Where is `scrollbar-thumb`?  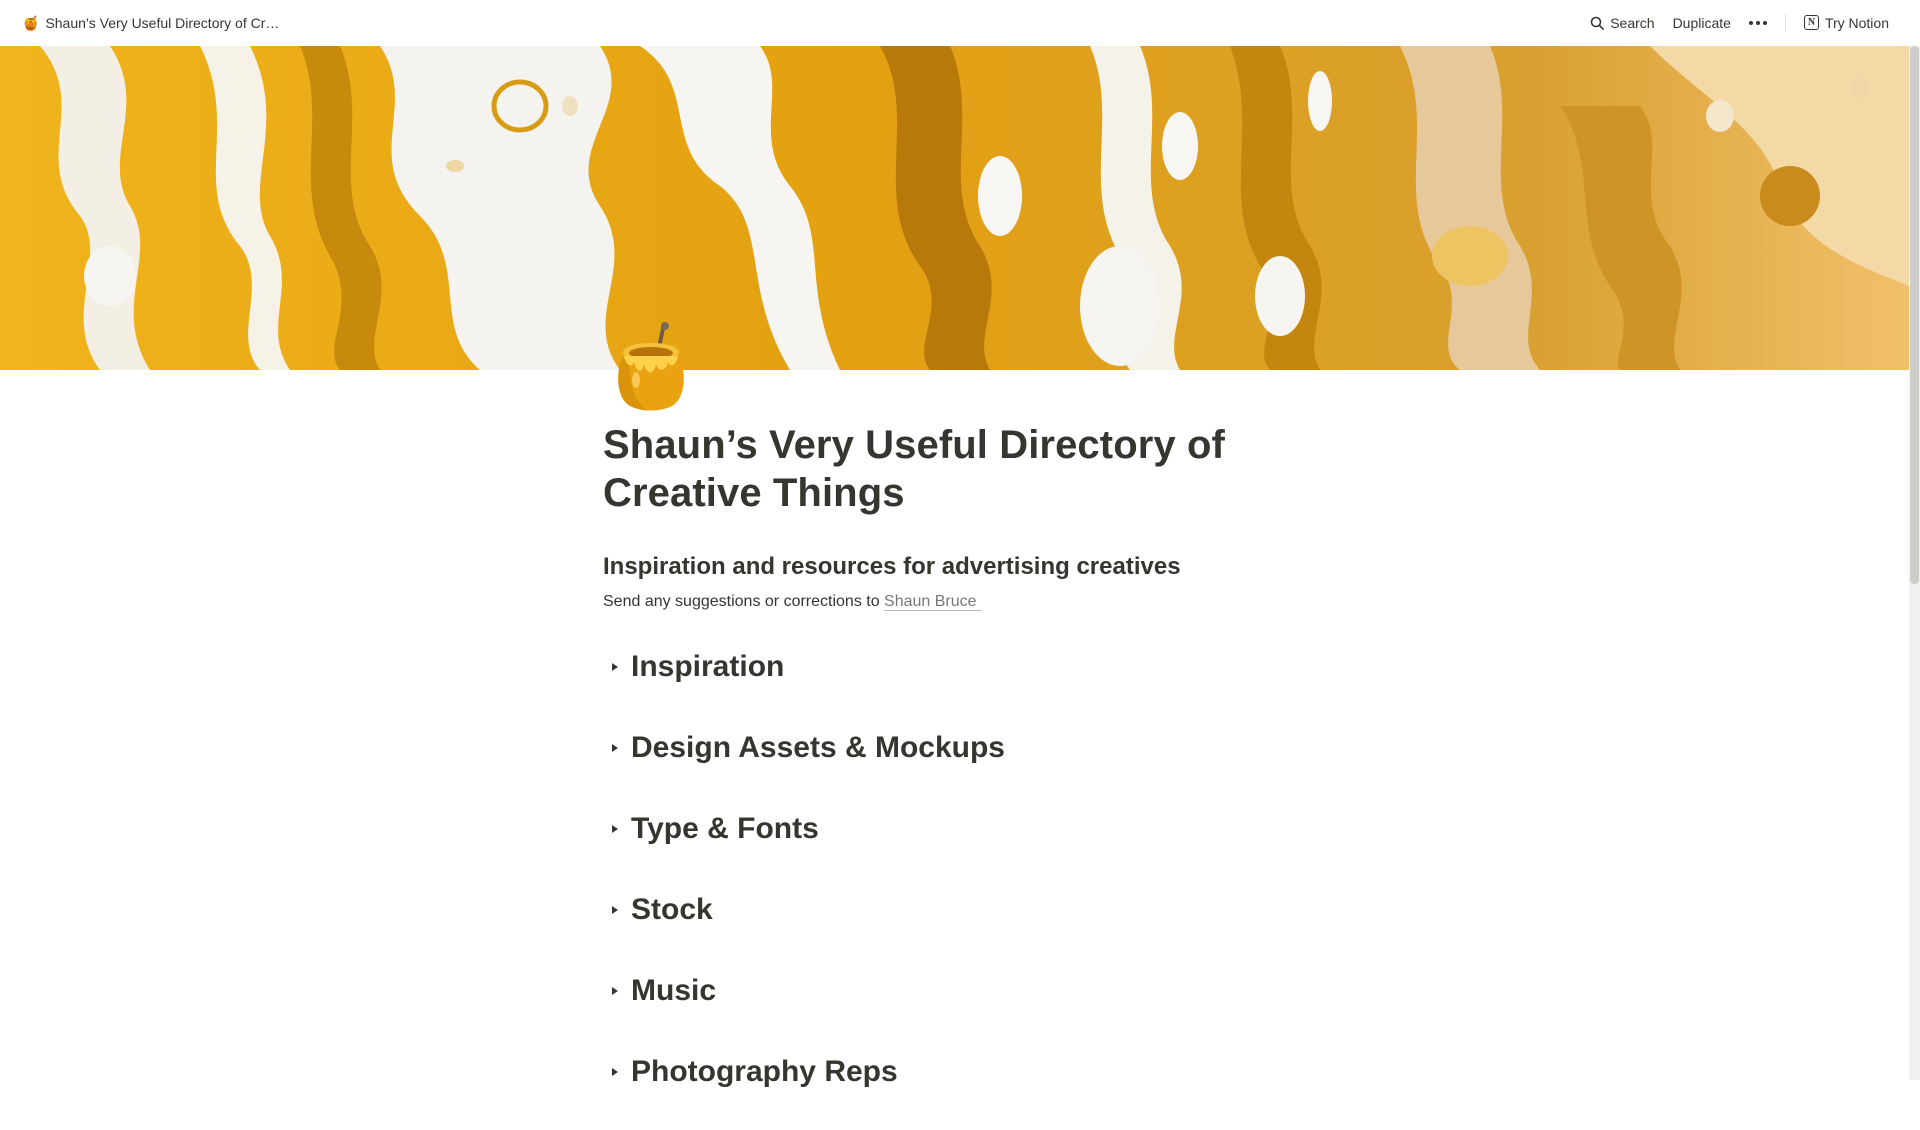 scrollbar-thumb is located at coordinates (1914, 315).